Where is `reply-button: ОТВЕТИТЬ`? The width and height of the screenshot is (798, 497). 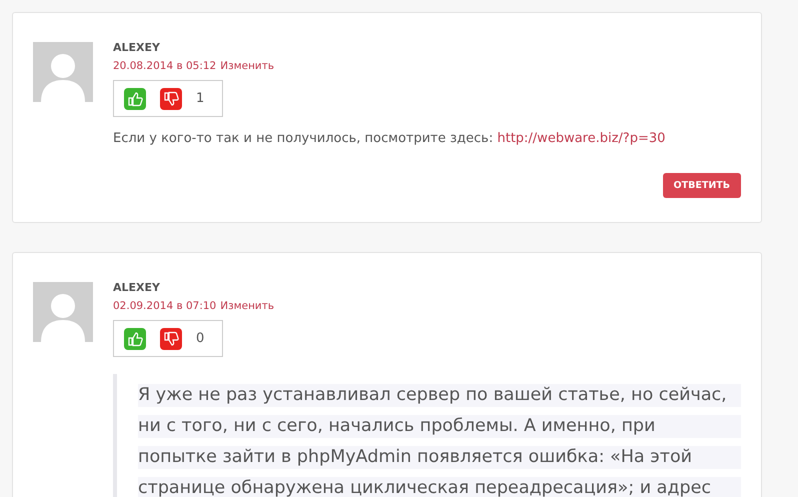
reply-button: ОТВЕТИТЬ is located at coordinates (701, 185).